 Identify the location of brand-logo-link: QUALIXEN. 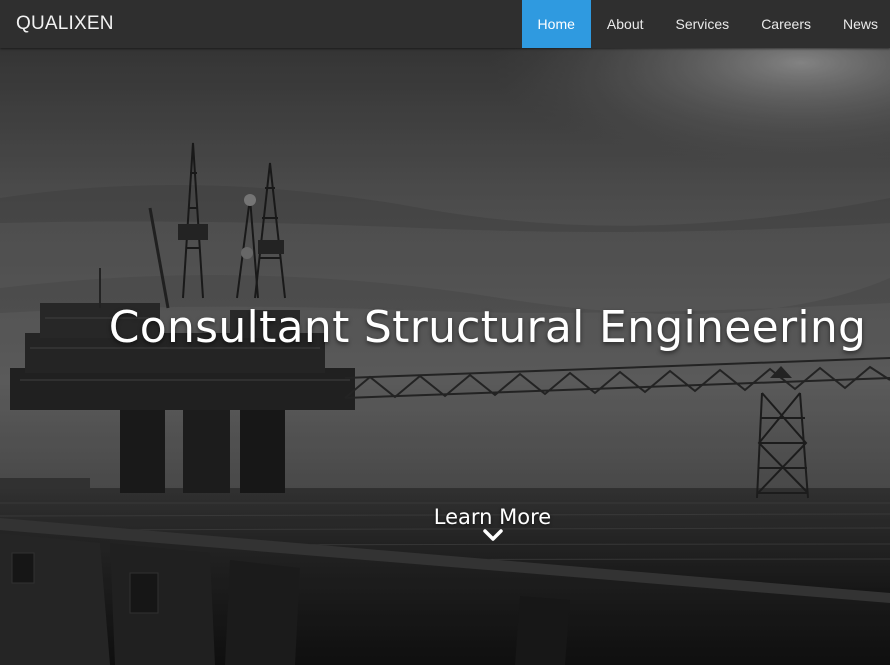
(65, 24).